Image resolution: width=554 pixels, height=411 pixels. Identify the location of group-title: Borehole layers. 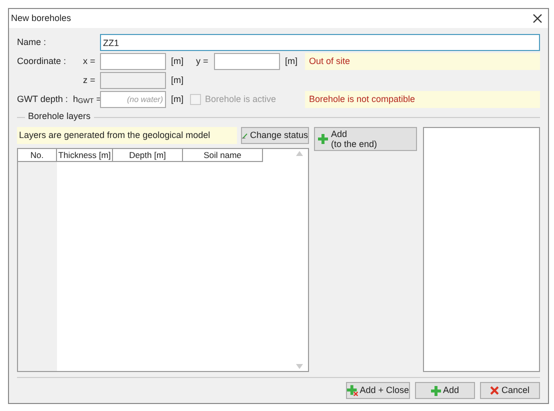
(59, 117).